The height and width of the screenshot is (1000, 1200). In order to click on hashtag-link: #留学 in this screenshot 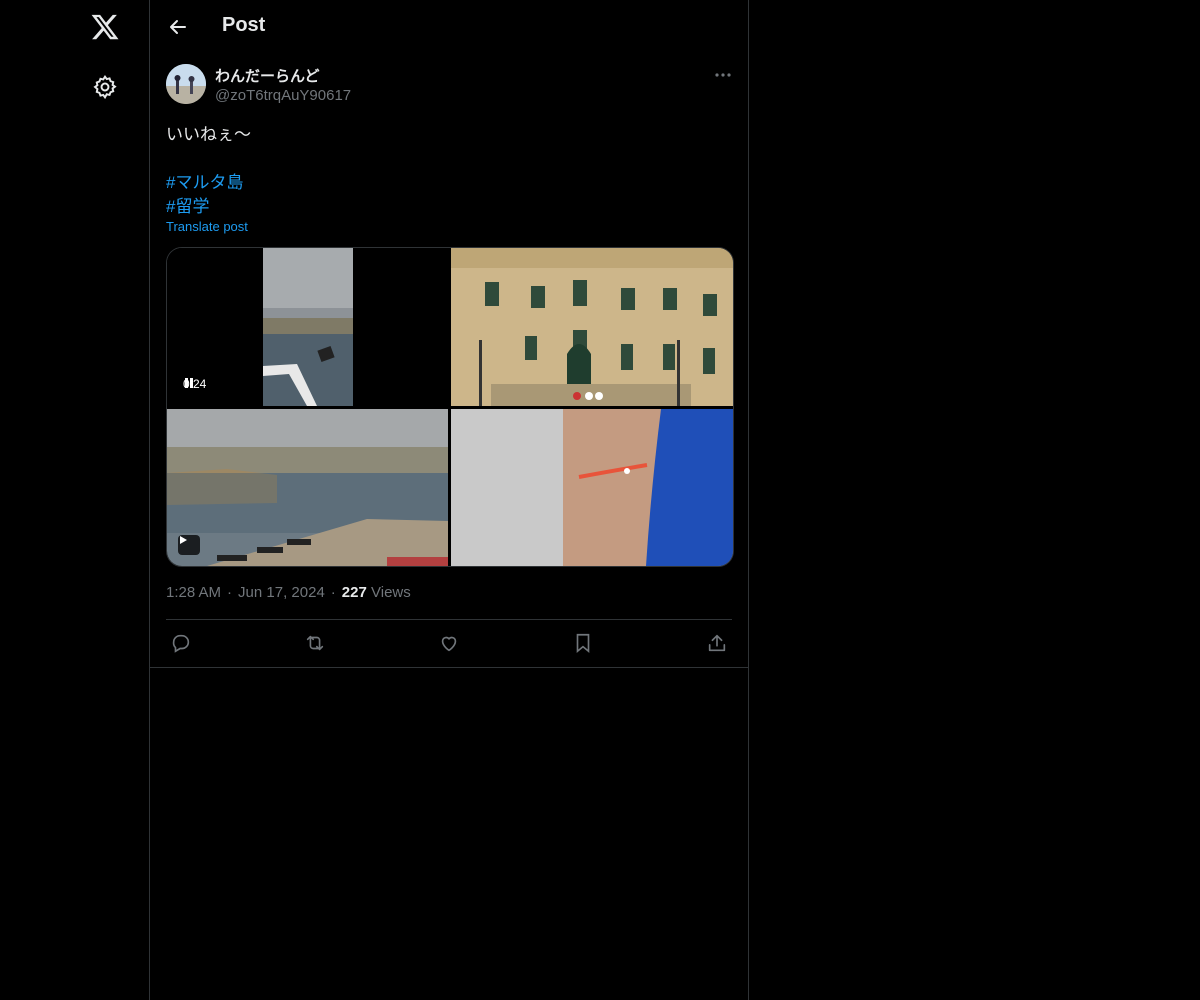, I will do `click(187, 204)`.